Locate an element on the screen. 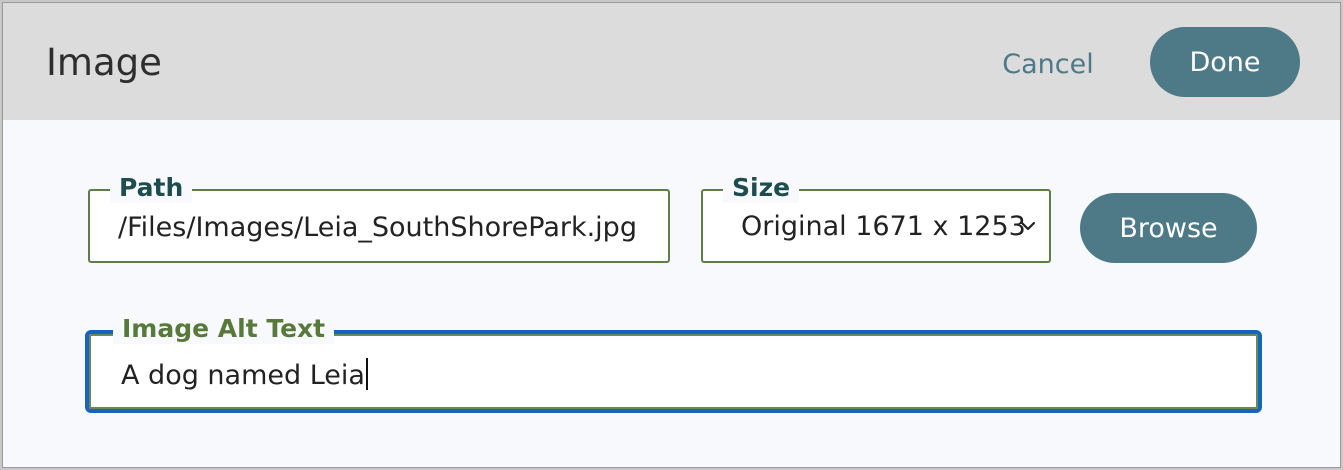 The height and width of the screenshot is (470, 1343). browse-button: Browse is located at coordinates (1168, 228).